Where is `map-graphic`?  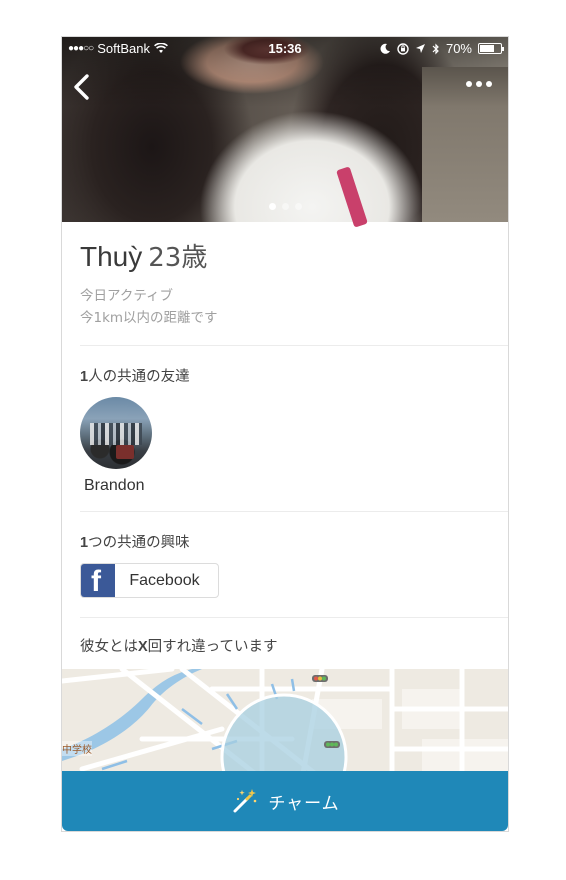 map-graphic is located at coordinates (285, 724).